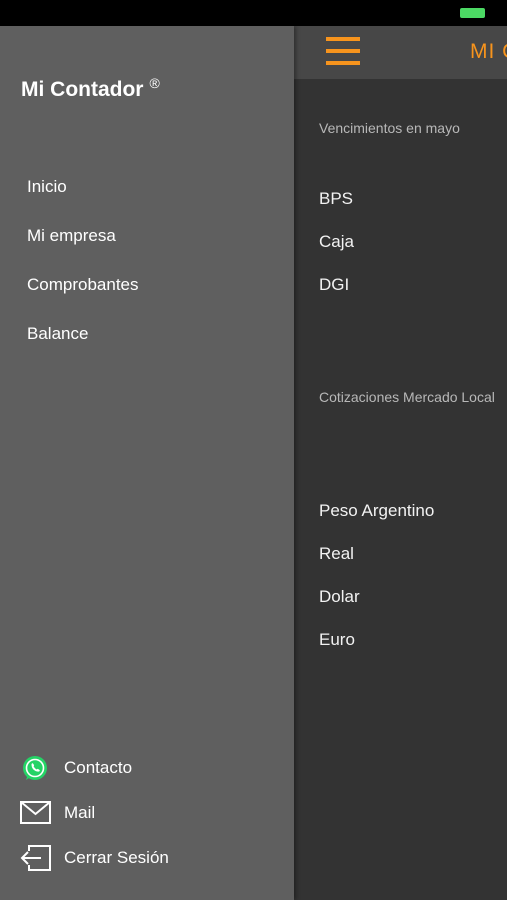 The image size is (507, 900). What do you see at coordinates (407, 397) in the screenshot?
I see `cotizaciones-label: Cotizaciones Mercado Local` at bounding box center [407, 397].